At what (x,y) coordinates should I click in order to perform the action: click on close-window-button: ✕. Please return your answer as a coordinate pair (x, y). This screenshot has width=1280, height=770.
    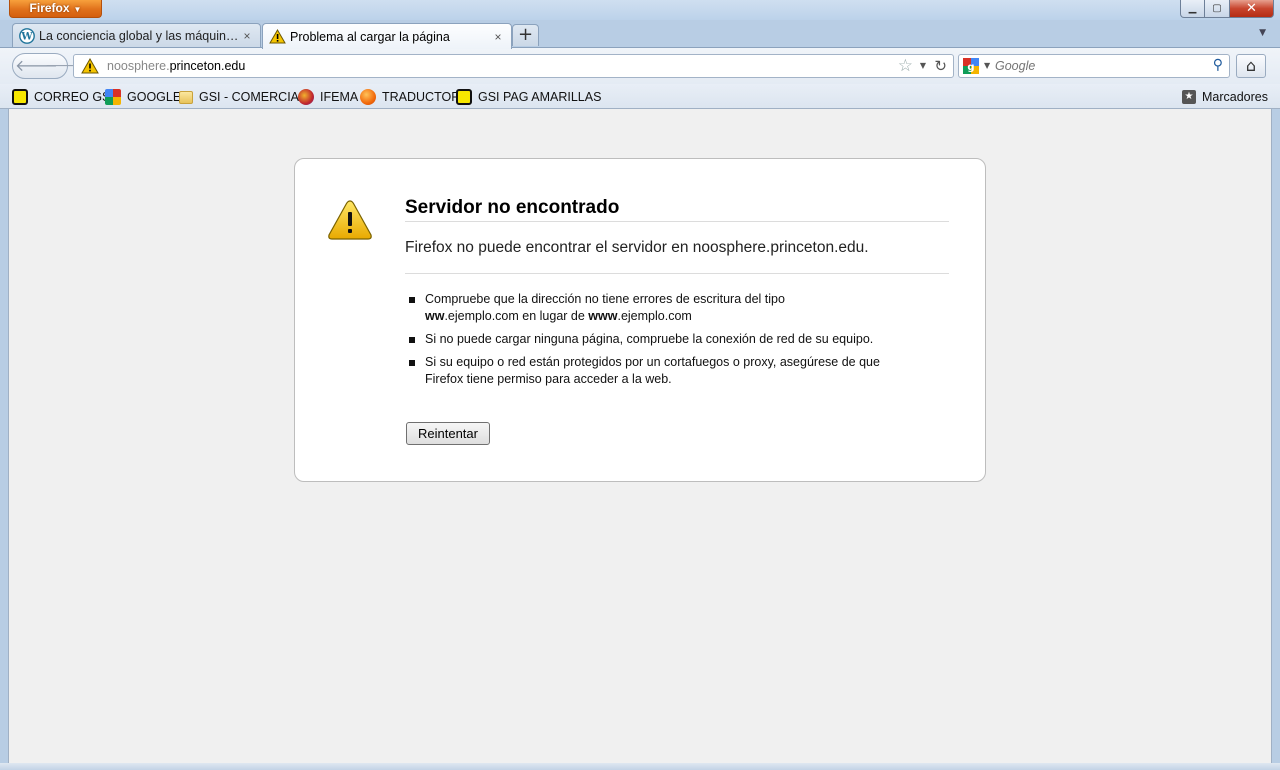
    Looking at the image, I should click on (1252, 9).